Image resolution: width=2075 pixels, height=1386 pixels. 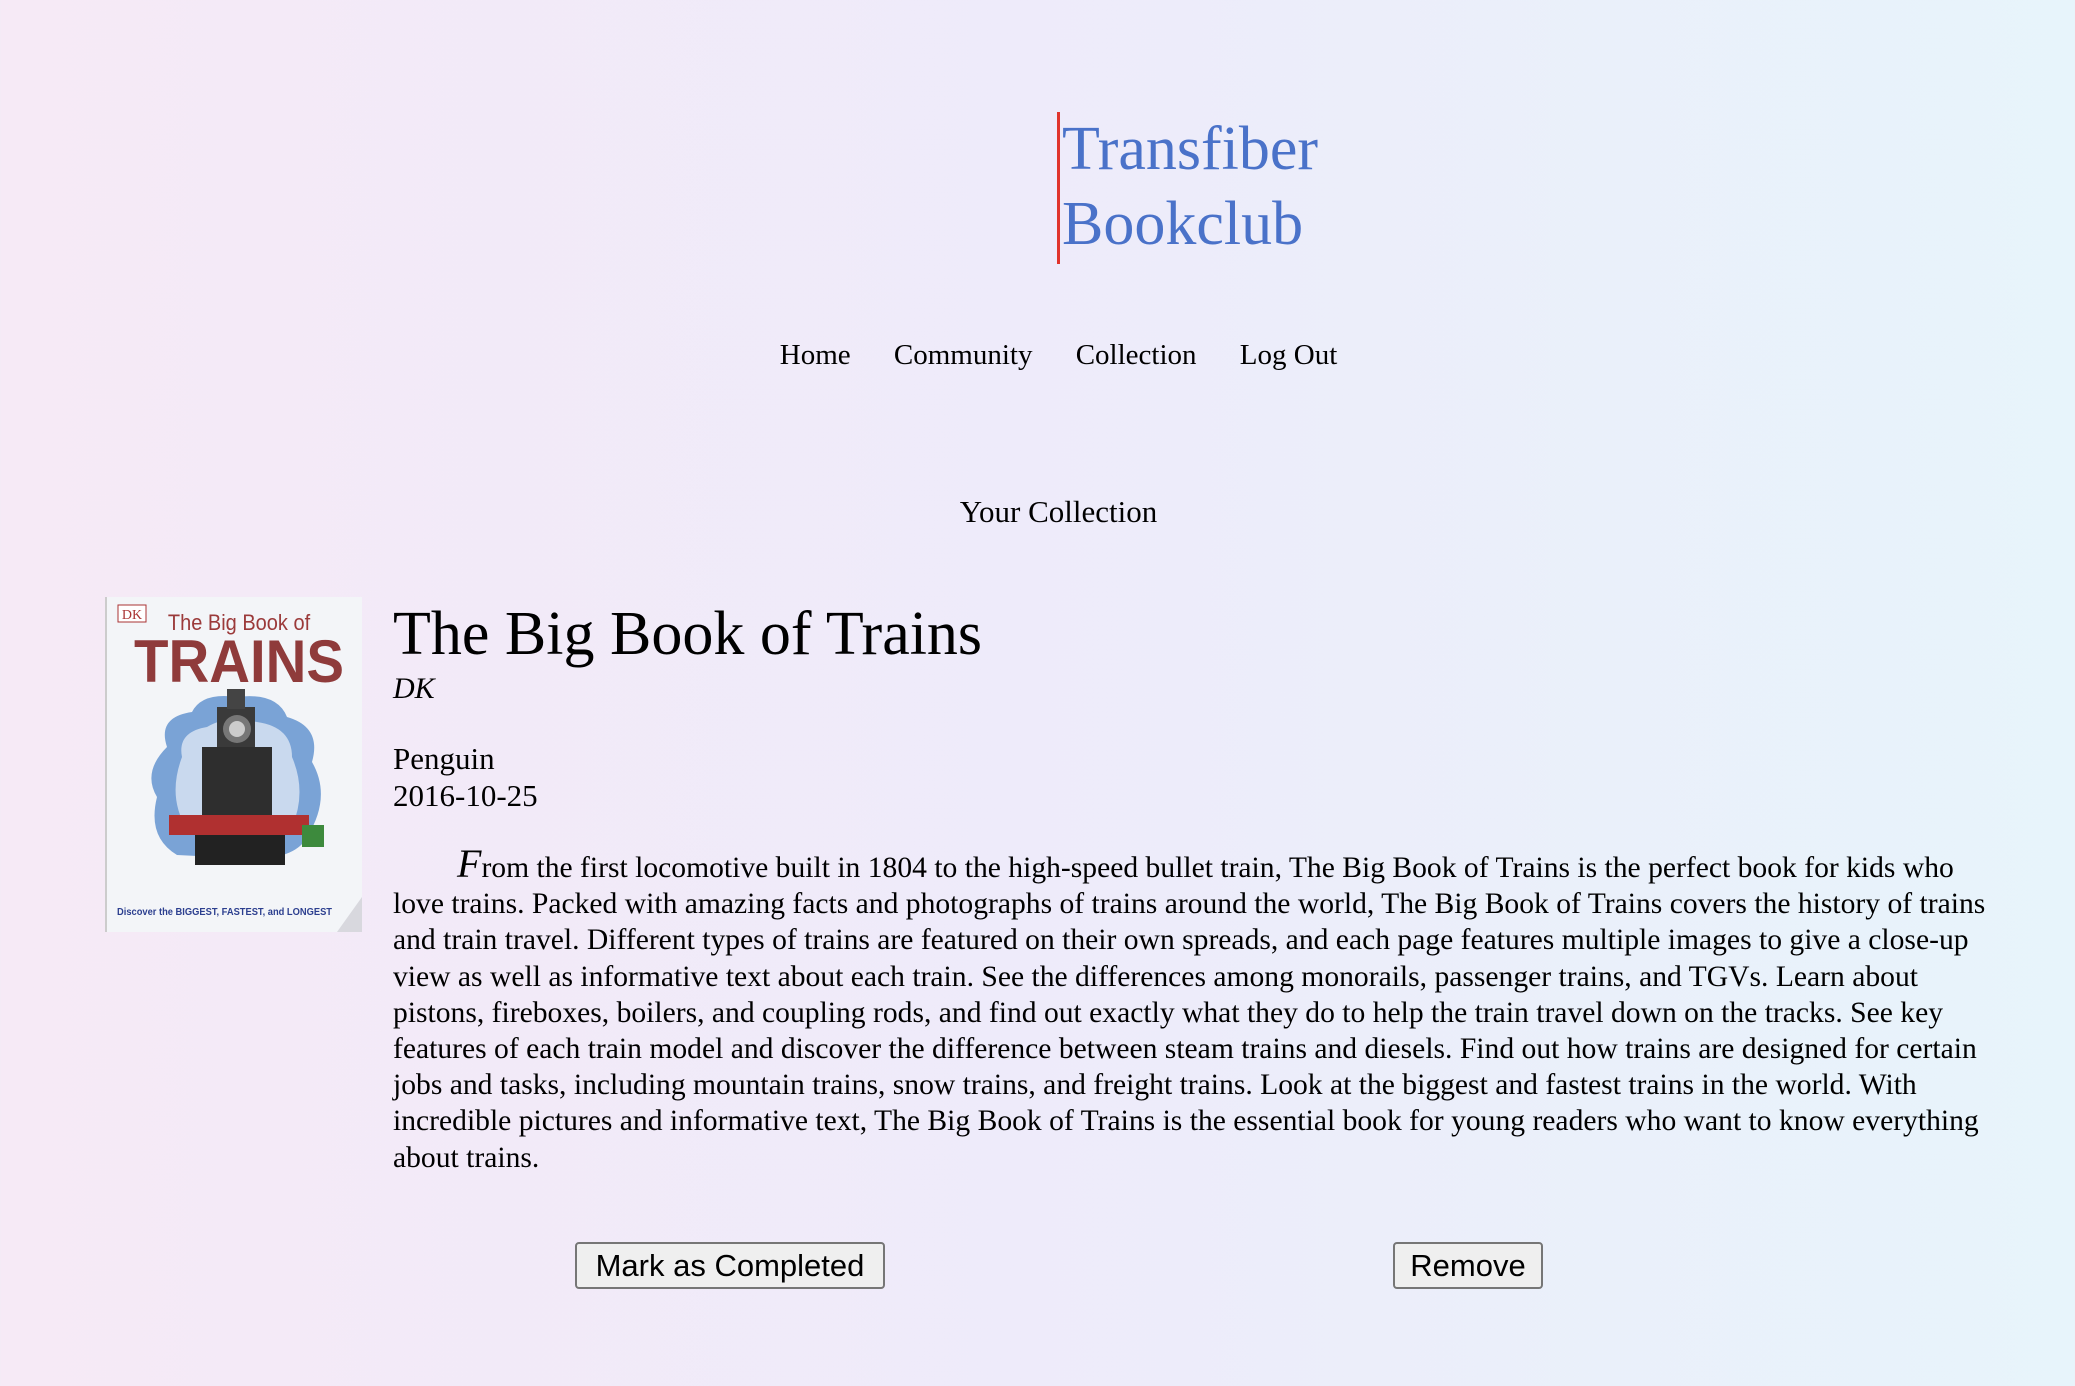 I want to click on remove-button: Remove, so click(x=1468, y=1265).